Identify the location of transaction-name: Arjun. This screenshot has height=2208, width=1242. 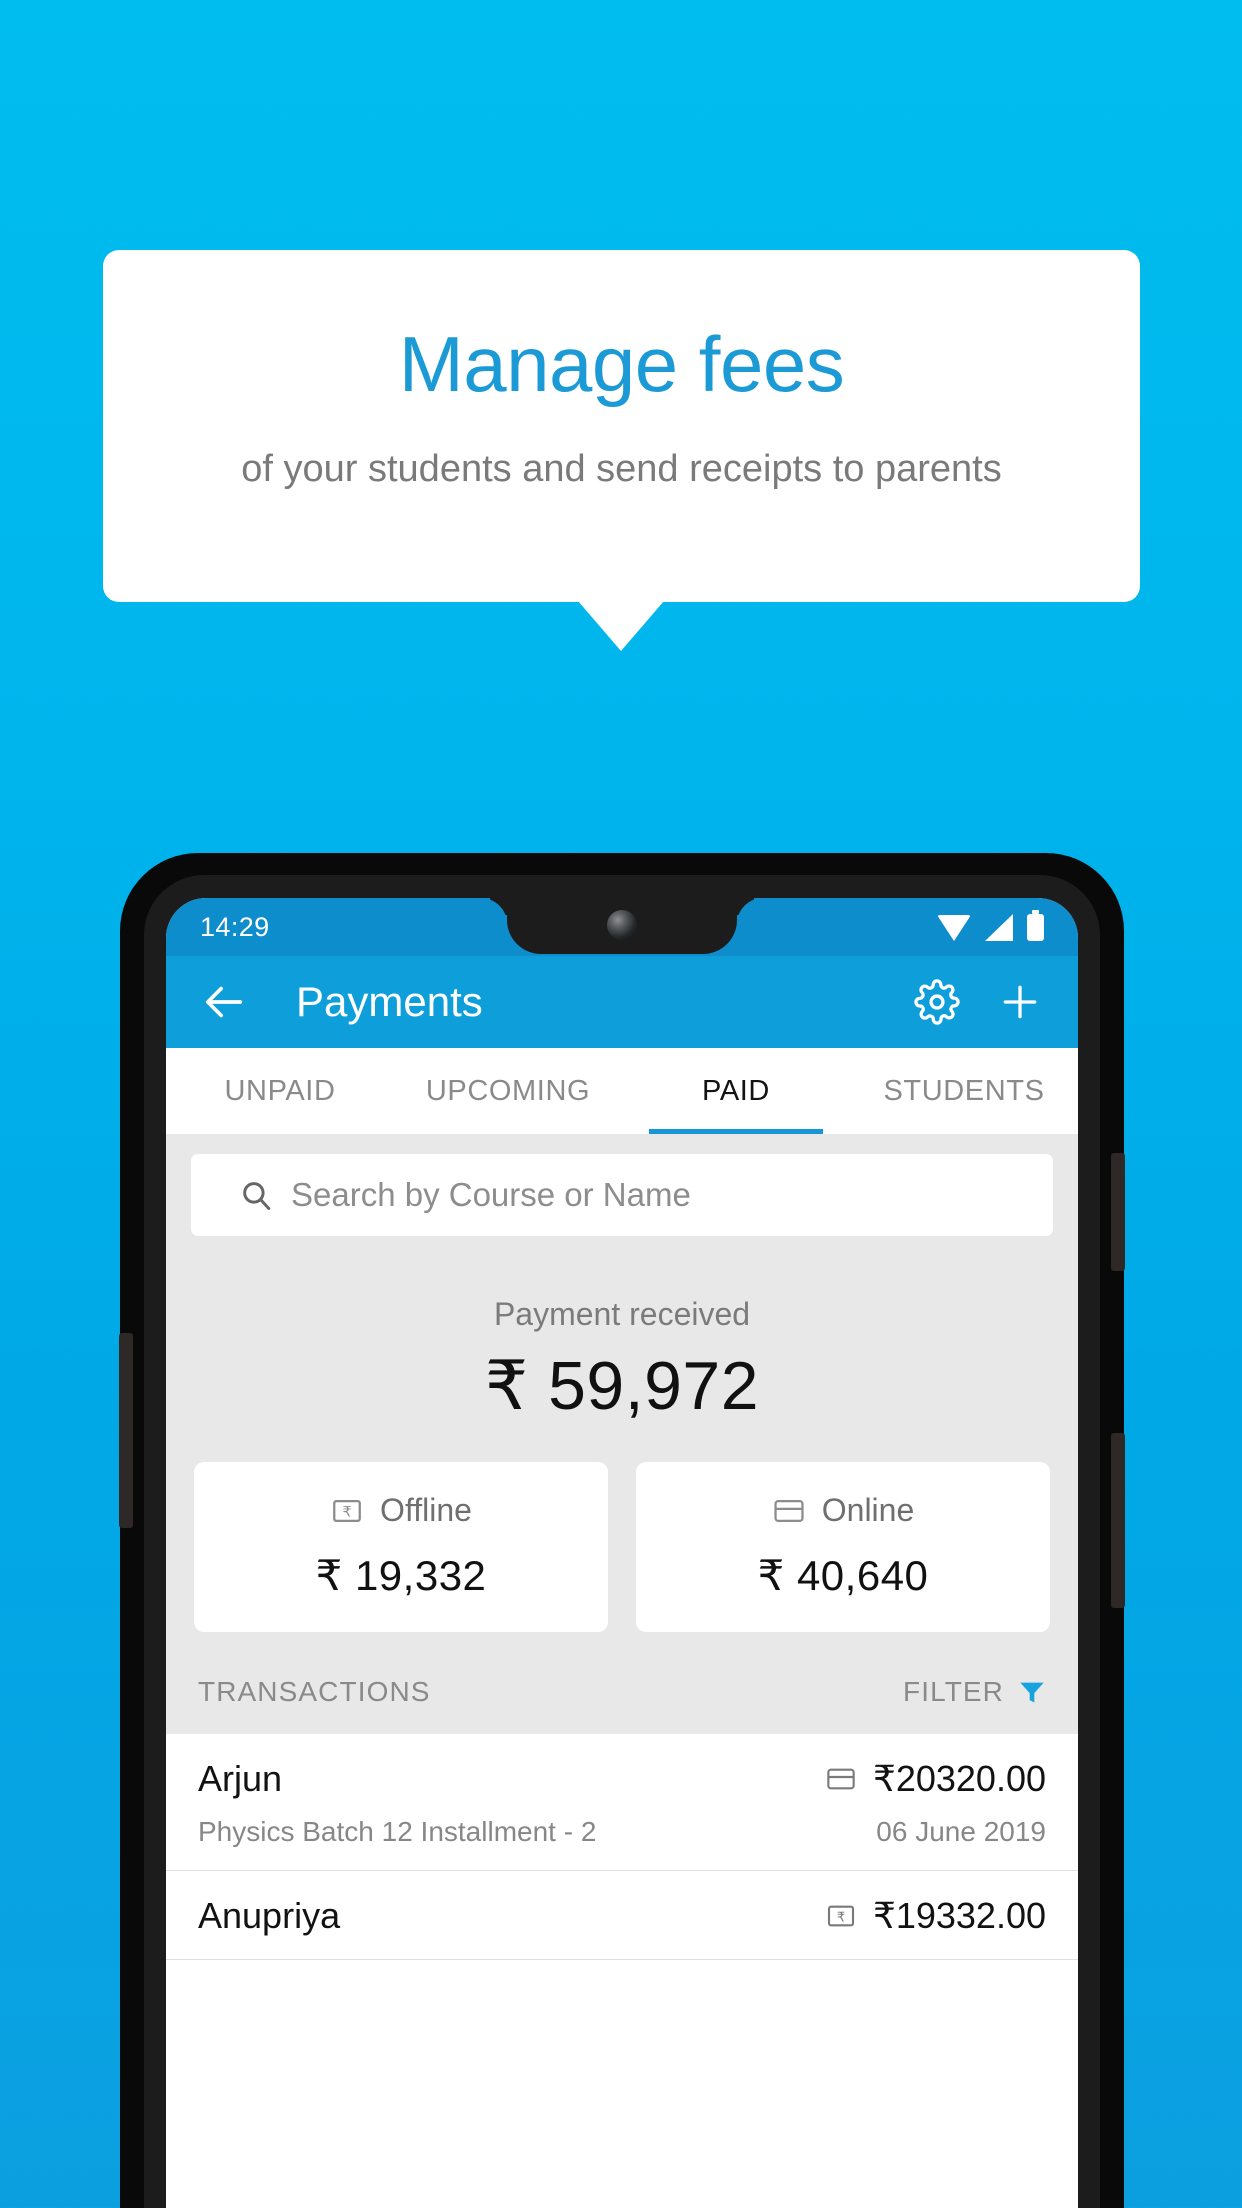
(240, 1778).